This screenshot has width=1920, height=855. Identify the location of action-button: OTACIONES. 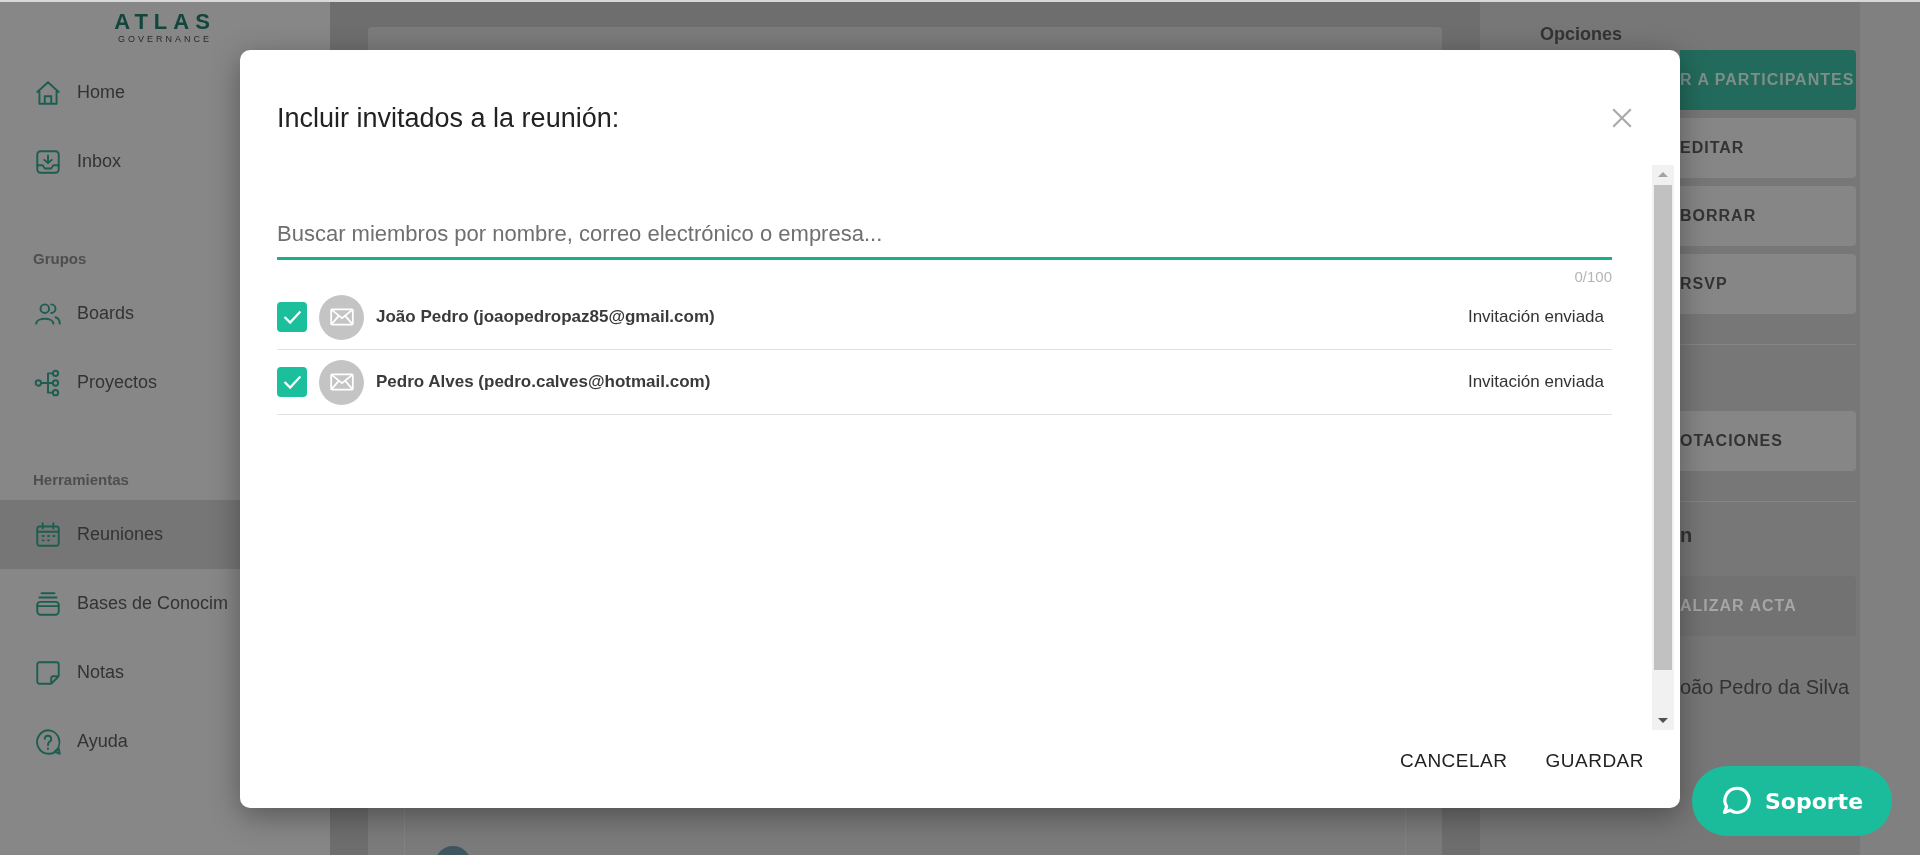
(1768, 441).